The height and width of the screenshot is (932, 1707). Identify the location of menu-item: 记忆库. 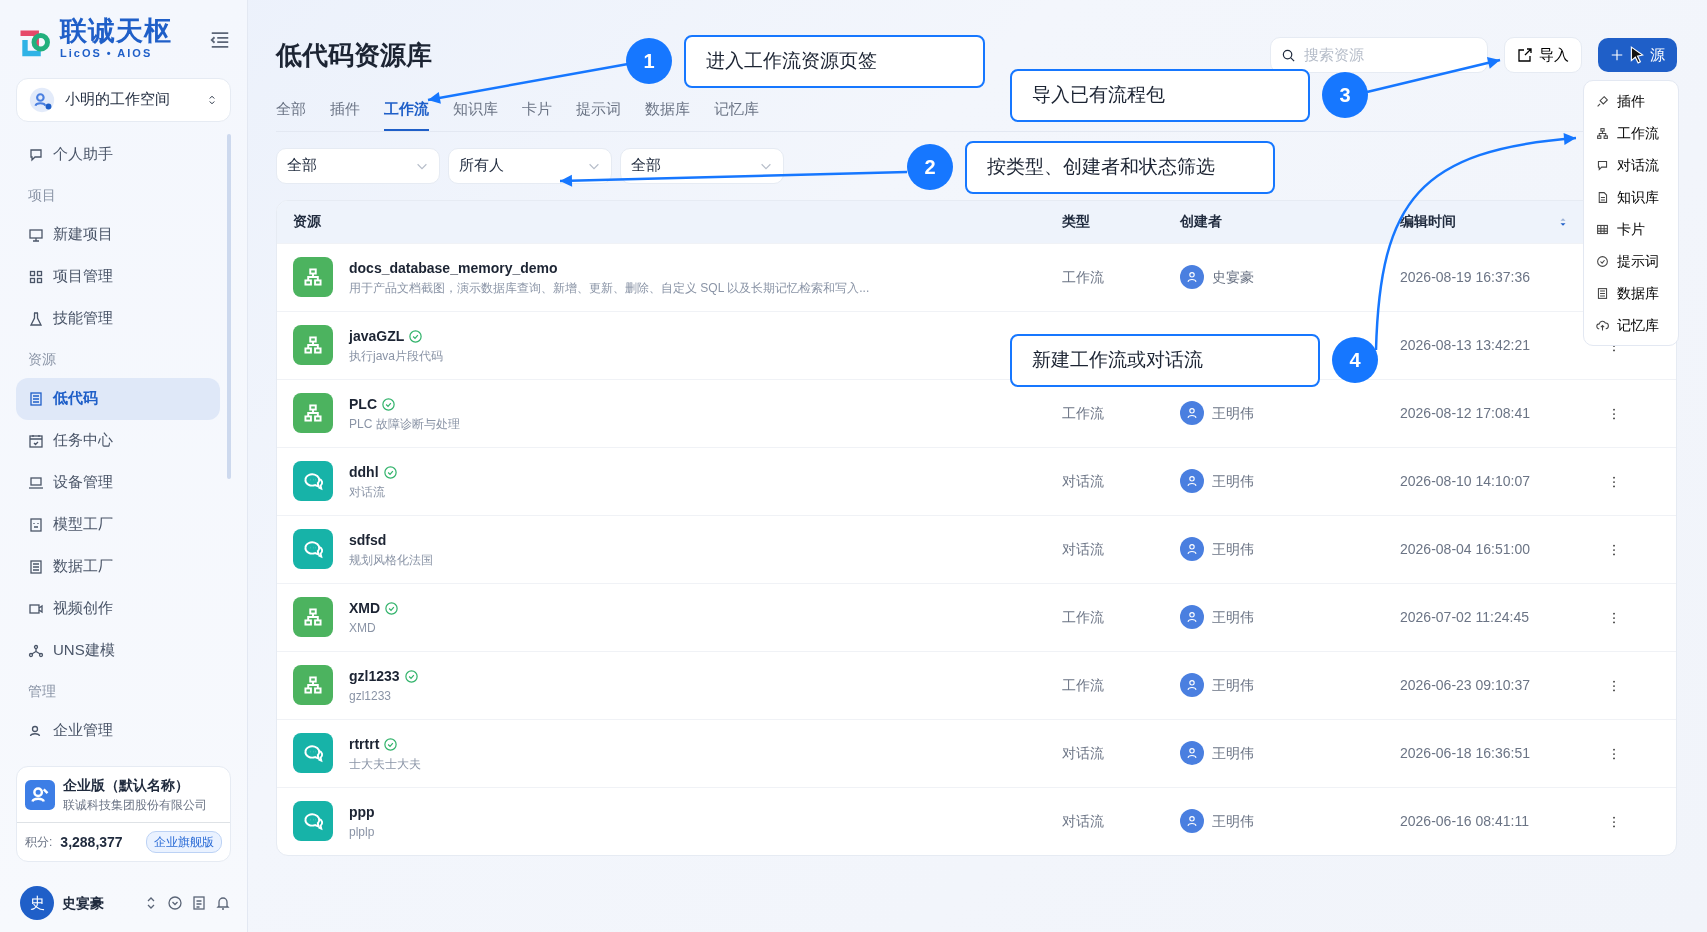
(1631, 325).